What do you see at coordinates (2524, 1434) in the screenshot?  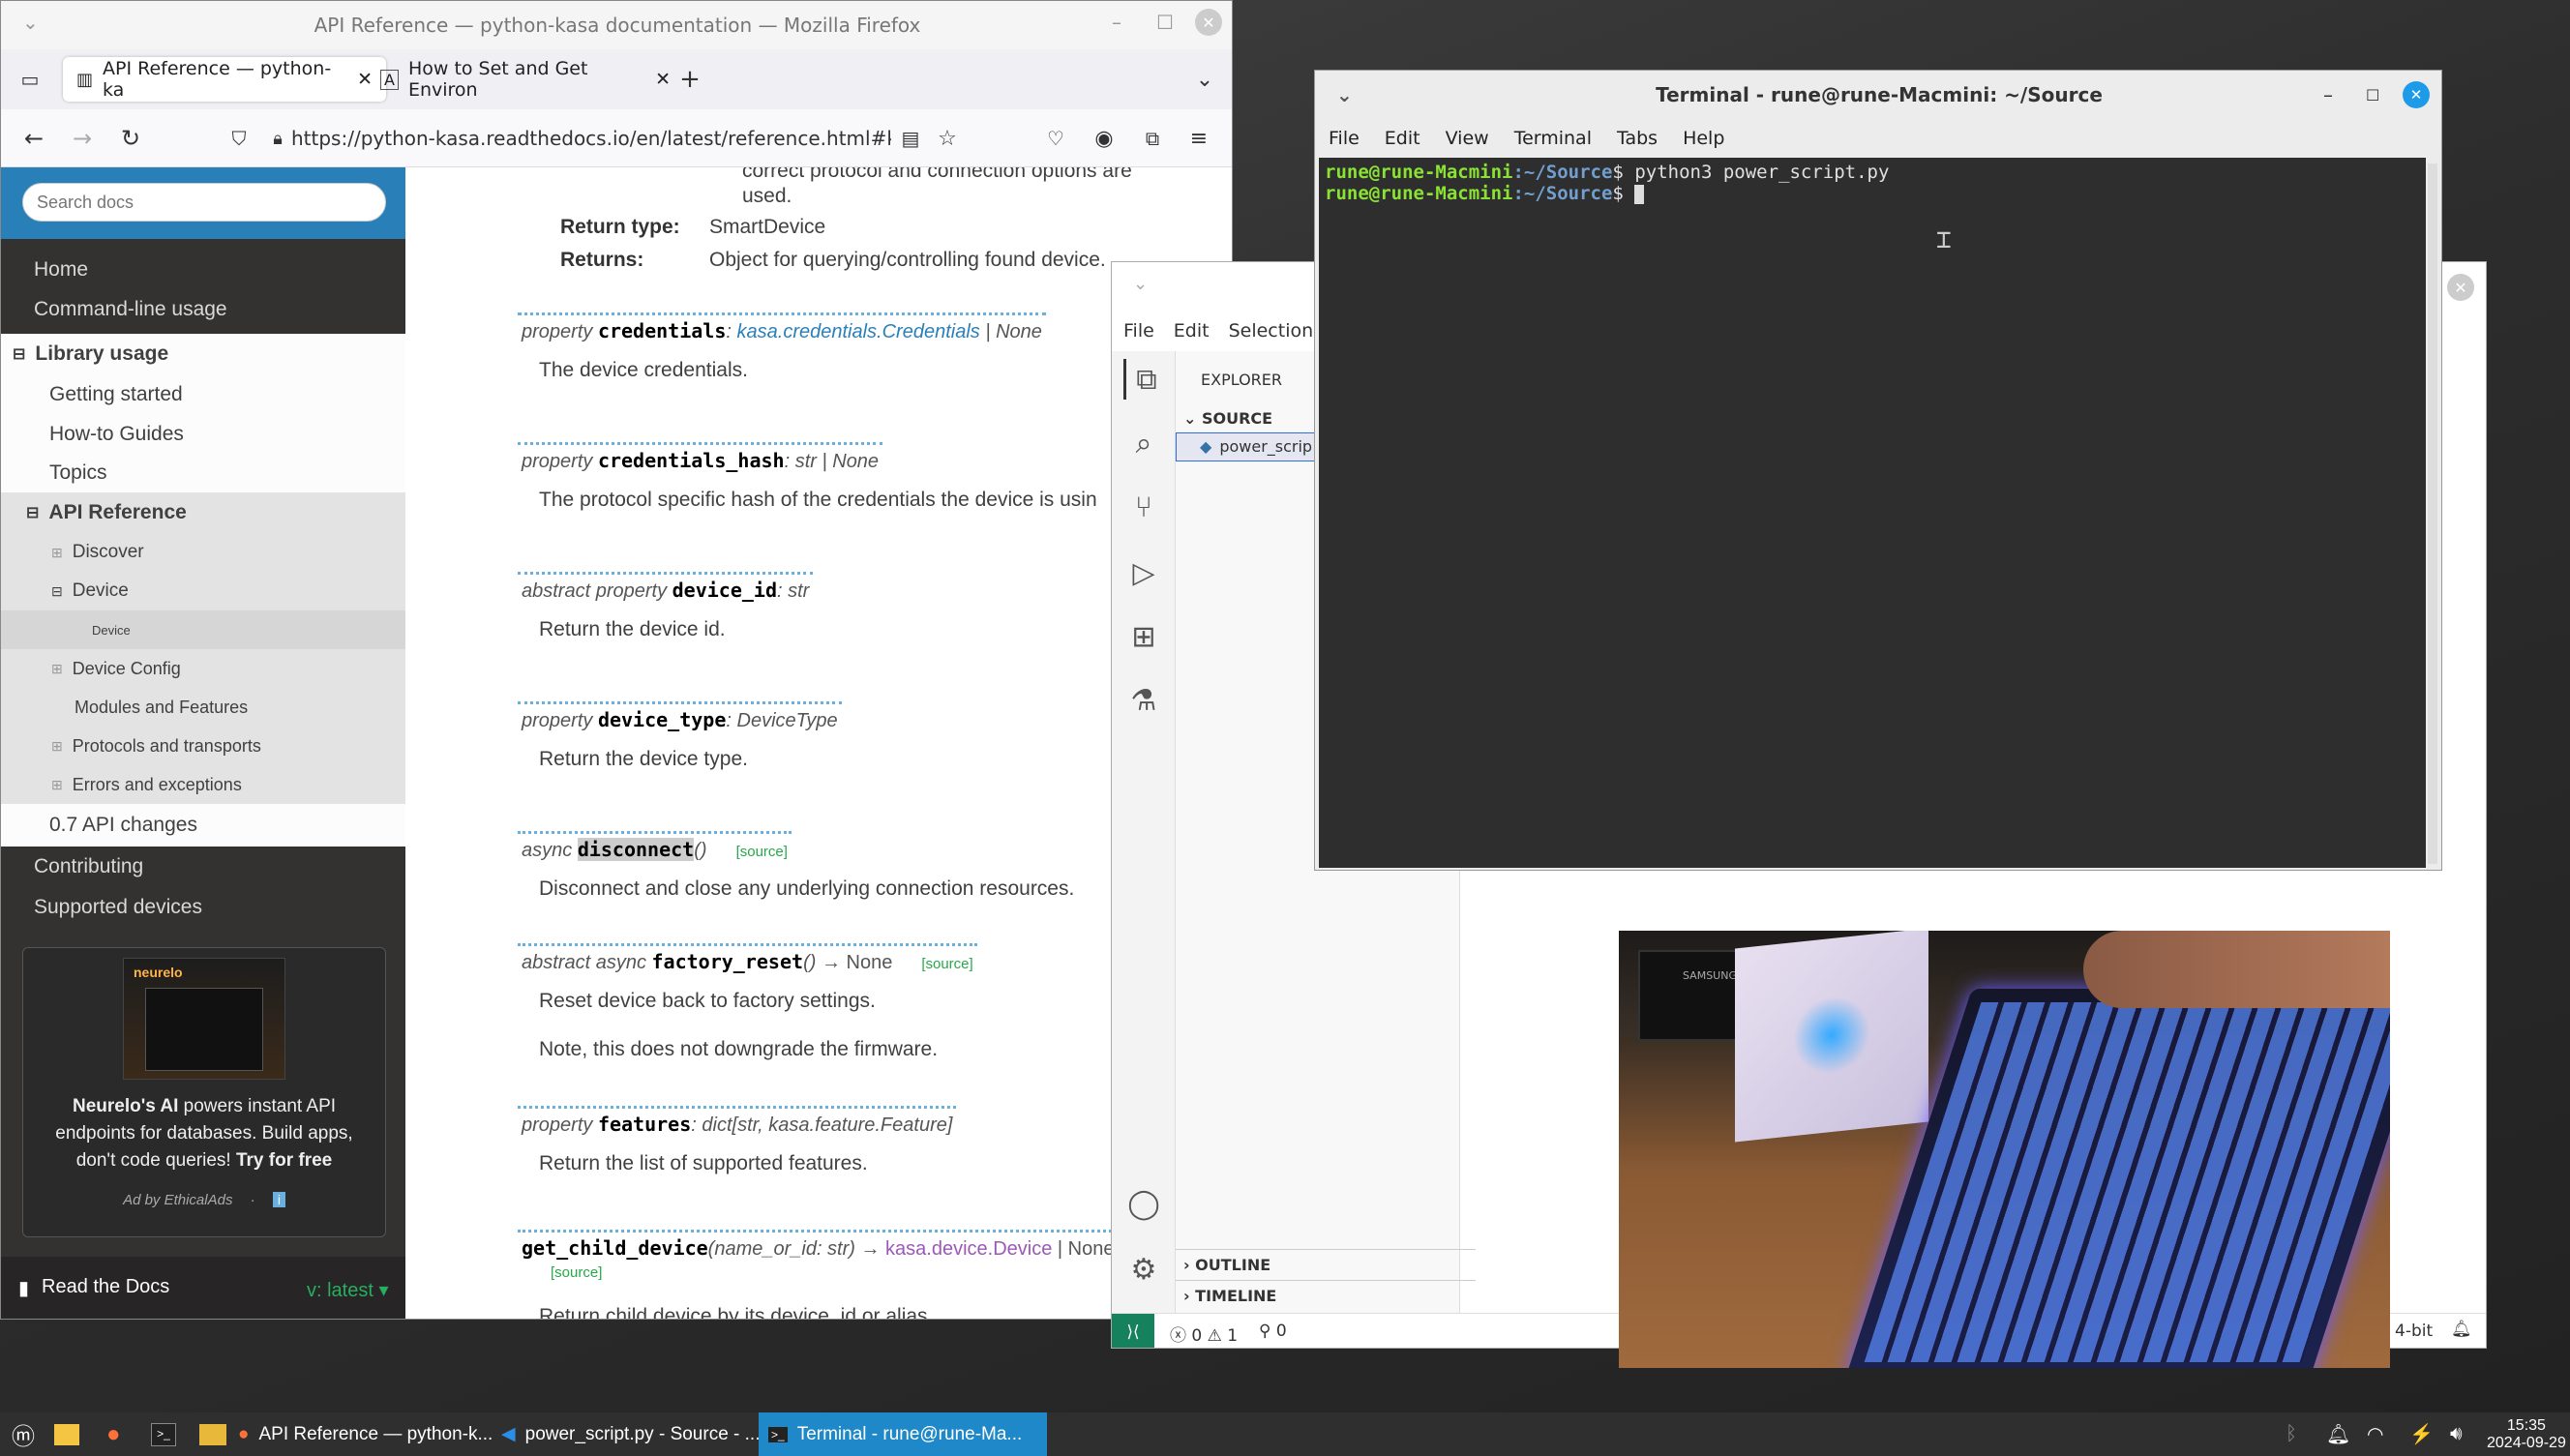 I see `clock: 15:35 2024-09-29` at bounding box center [2524, 1434].